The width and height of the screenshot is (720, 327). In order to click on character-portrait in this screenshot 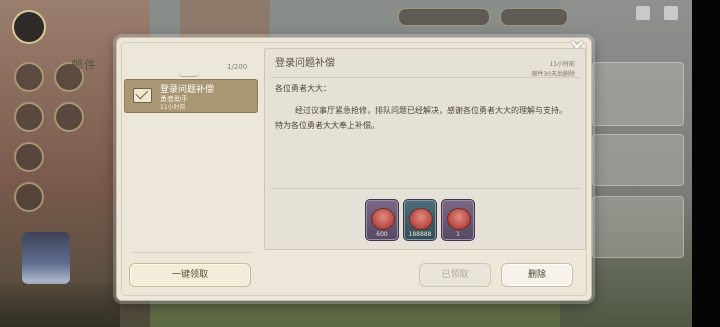, I will do `click(46, 258)`.